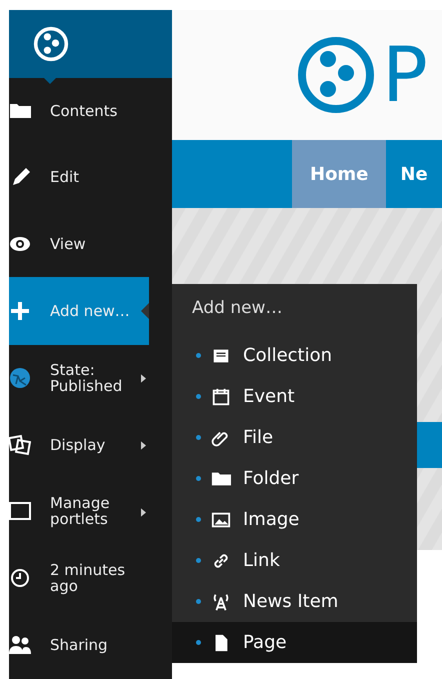  I want to click on plus-icon, so click(20, 311).